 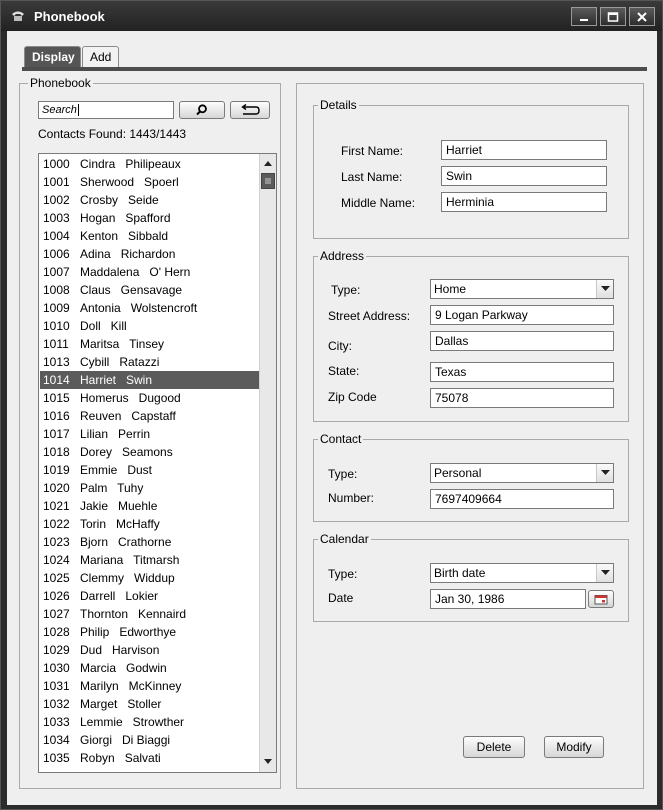 I want to click on list-item: 1019 Emmie Dust, so click(x=149, y=470).